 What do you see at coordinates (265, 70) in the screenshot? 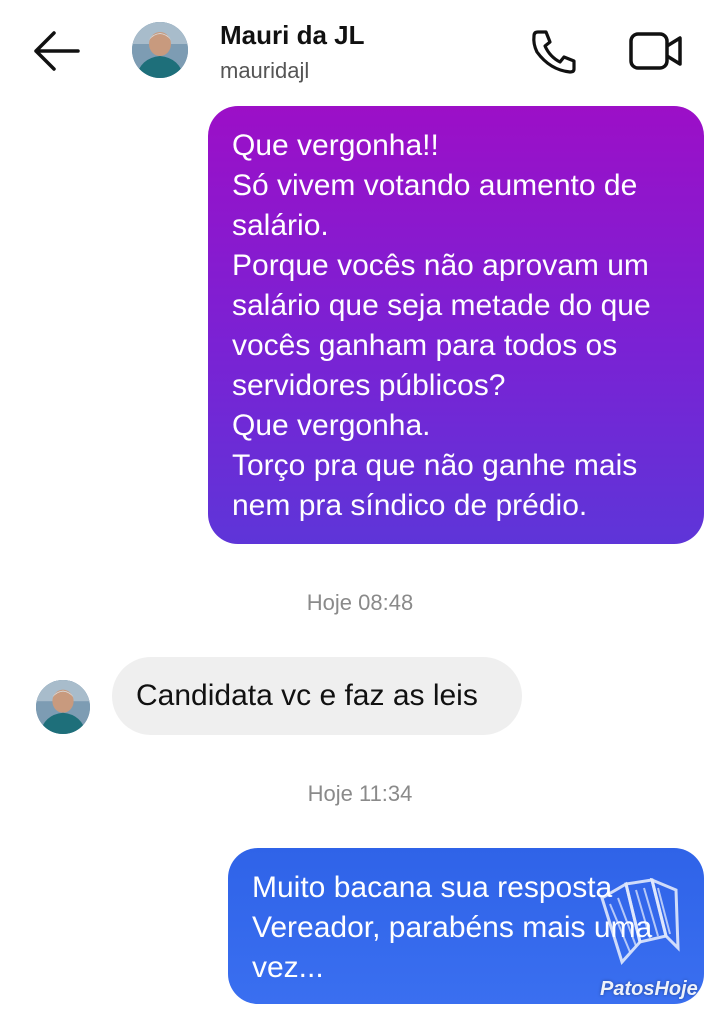
I see `contact-handle: mauridajl` at bounding box center [265, 70].